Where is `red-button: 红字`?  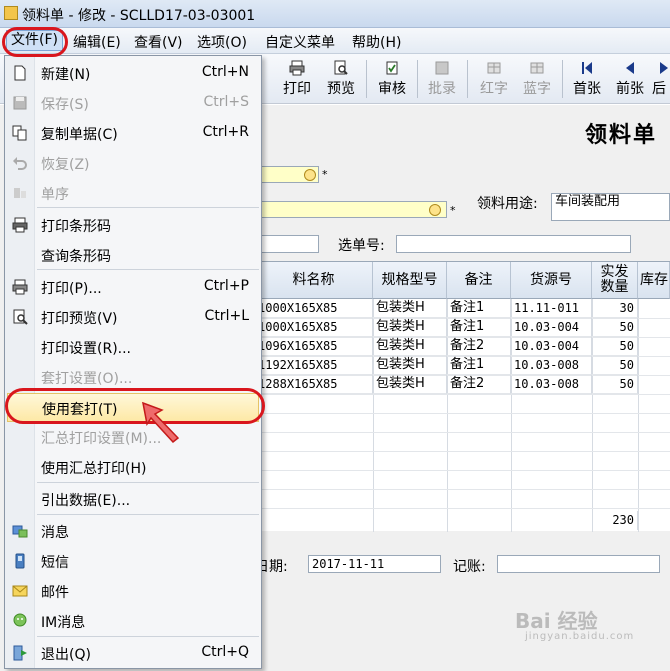
red-button: 红字 is located at coordinates (494, 79).